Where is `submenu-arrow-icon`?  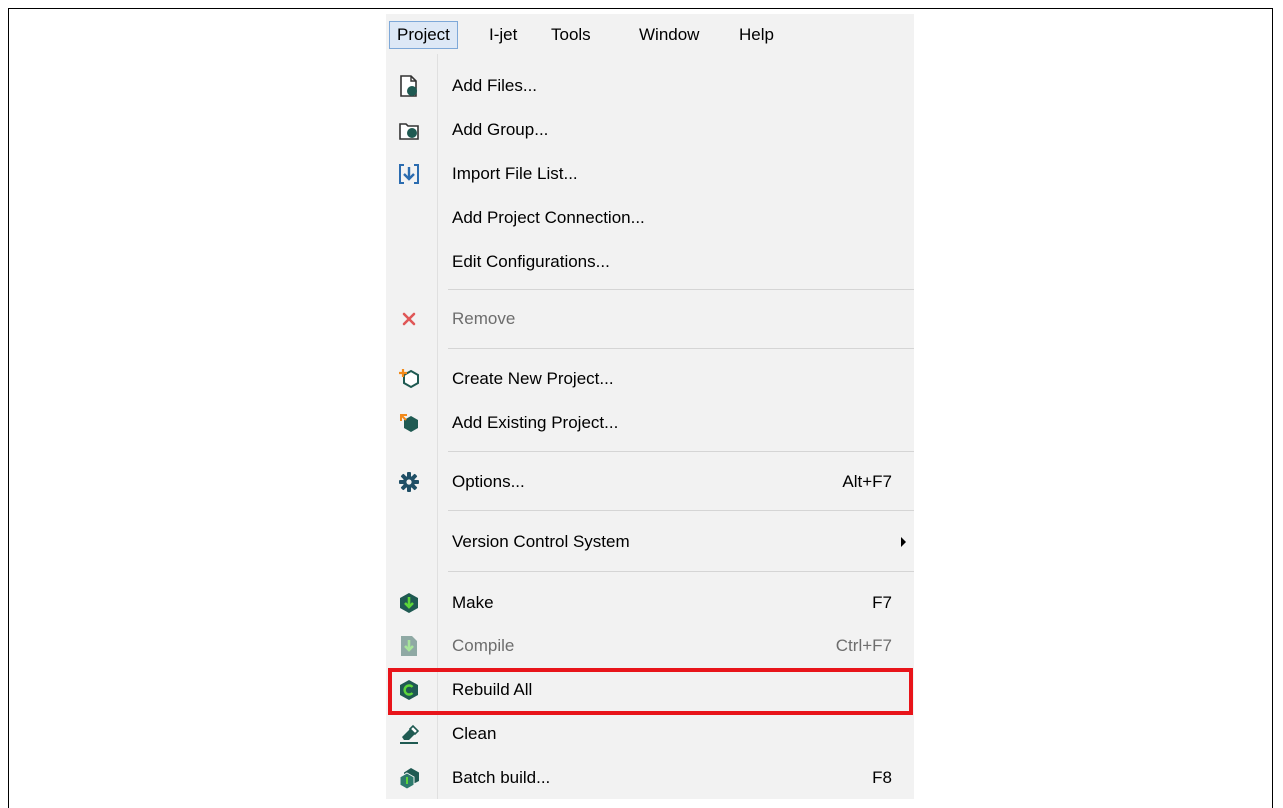
submenu-arrow-icon is located at coordinates (903, 542).